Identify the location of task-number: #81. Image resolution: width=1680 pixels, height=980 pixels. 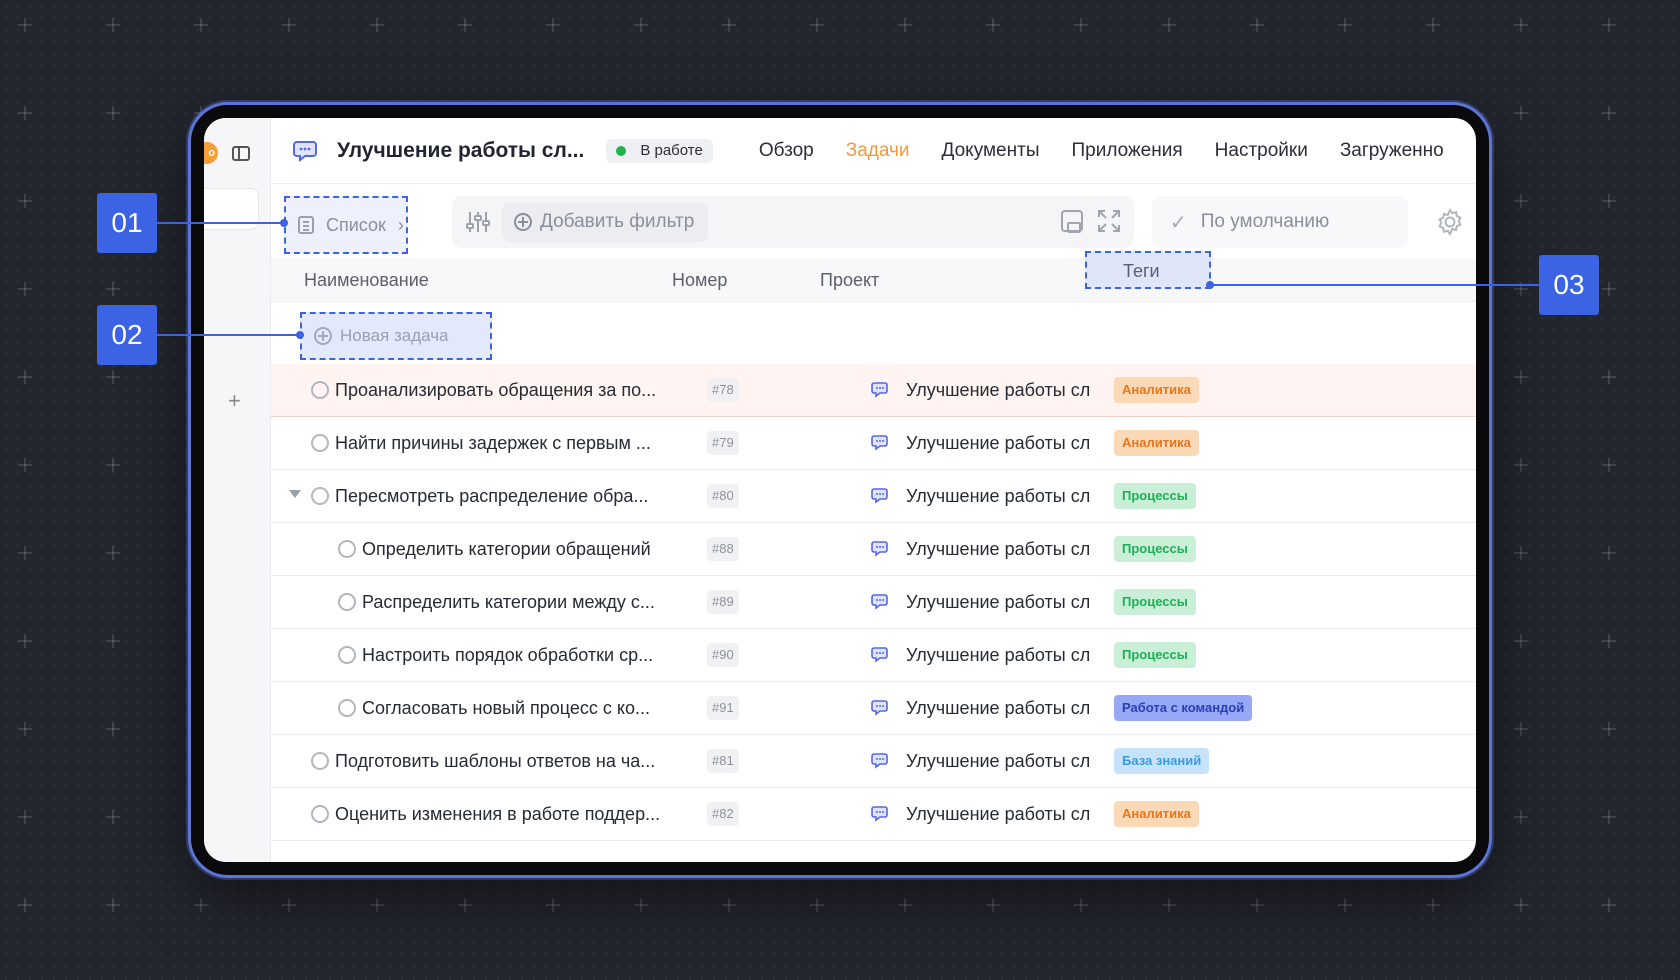
(723, 761).